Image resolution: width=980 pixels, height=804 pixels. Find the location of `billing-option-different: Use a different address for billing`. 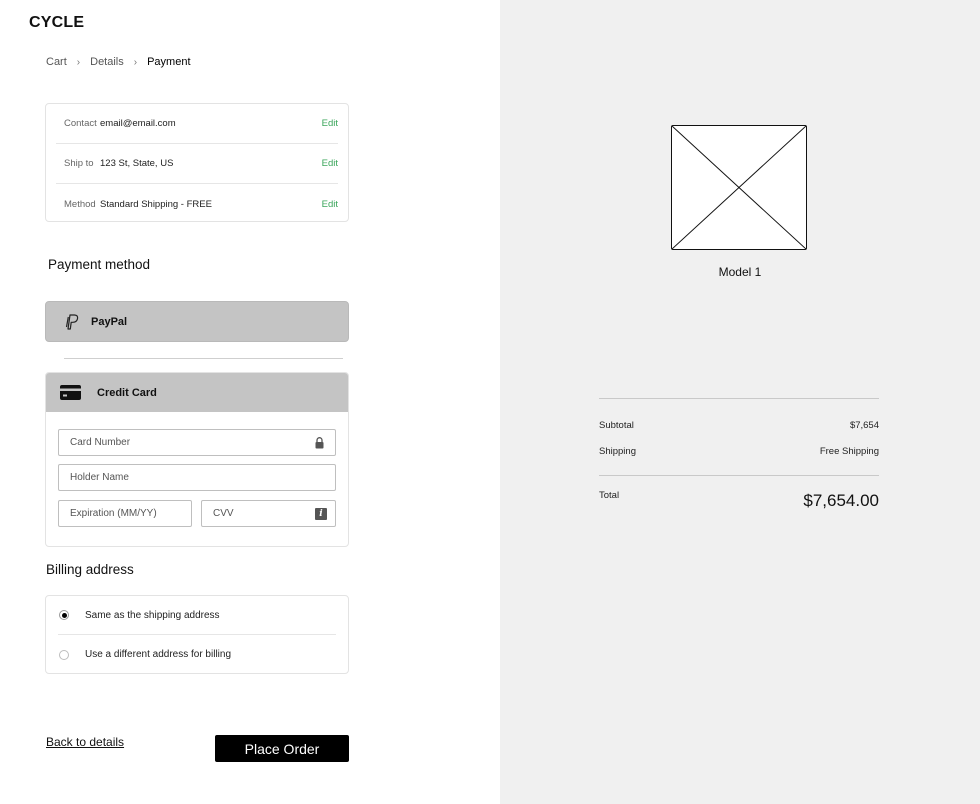

billing-option-different: Use a different address for billing is located at coordinates (197, 654).